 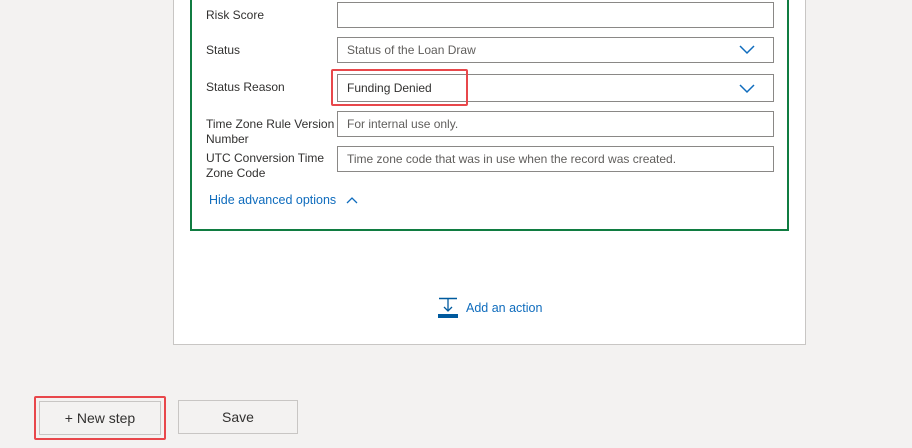 What do you see at coordinates (411, 50) in the screenshot?
I see `status-placeholder: Status of the Loan Draw` at bounding box center [411, 50].